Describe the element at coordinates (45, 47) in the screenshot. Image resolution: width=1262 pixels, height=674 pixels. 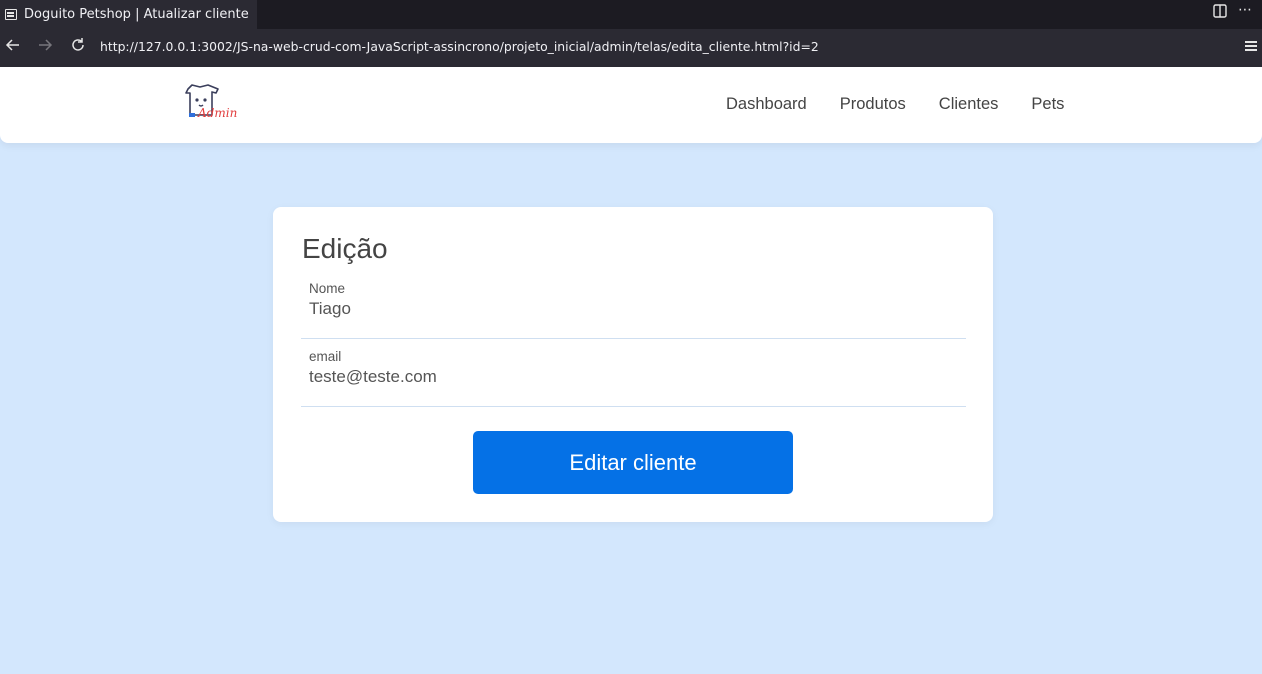
I see `arrow-right-icon` at that location.